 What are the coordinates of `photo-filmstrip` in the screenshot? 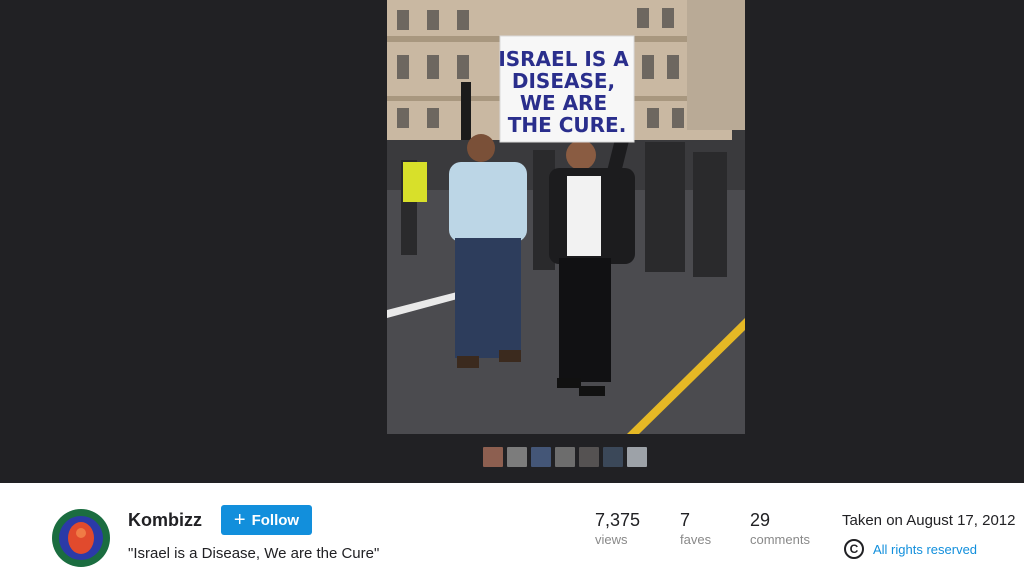 It's located at (565, 457).